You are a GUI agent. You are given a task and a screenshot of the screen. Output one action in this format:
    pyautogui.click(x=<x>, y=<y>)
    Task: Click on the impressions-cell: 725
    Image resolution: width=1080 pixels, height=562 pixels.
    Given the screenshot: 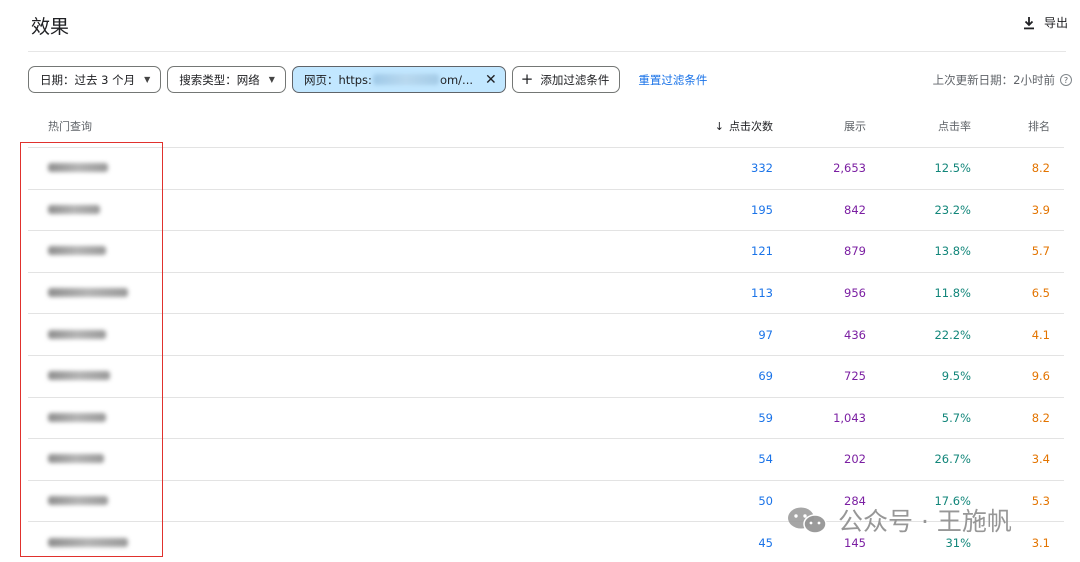 What is the action you would take?
    pyautogui.click(x=855, y=376)
    